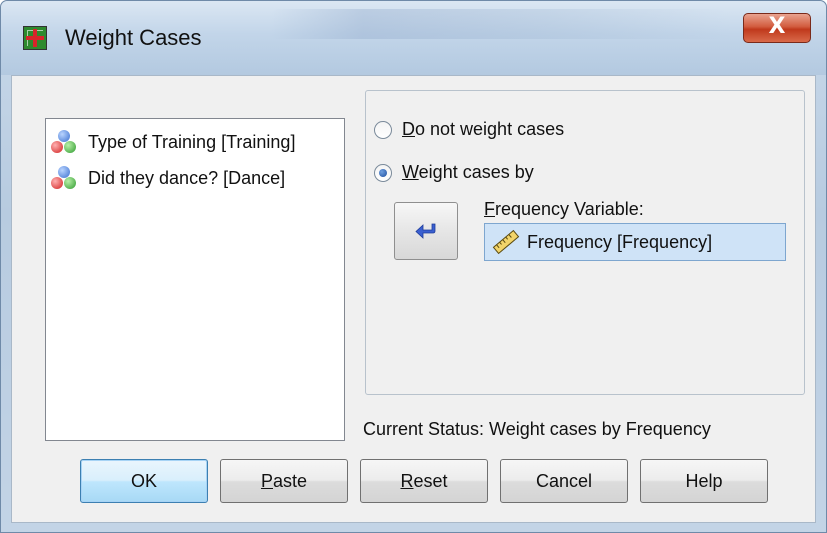  I want to click on do-not-weight-radio, so click(383, 129).